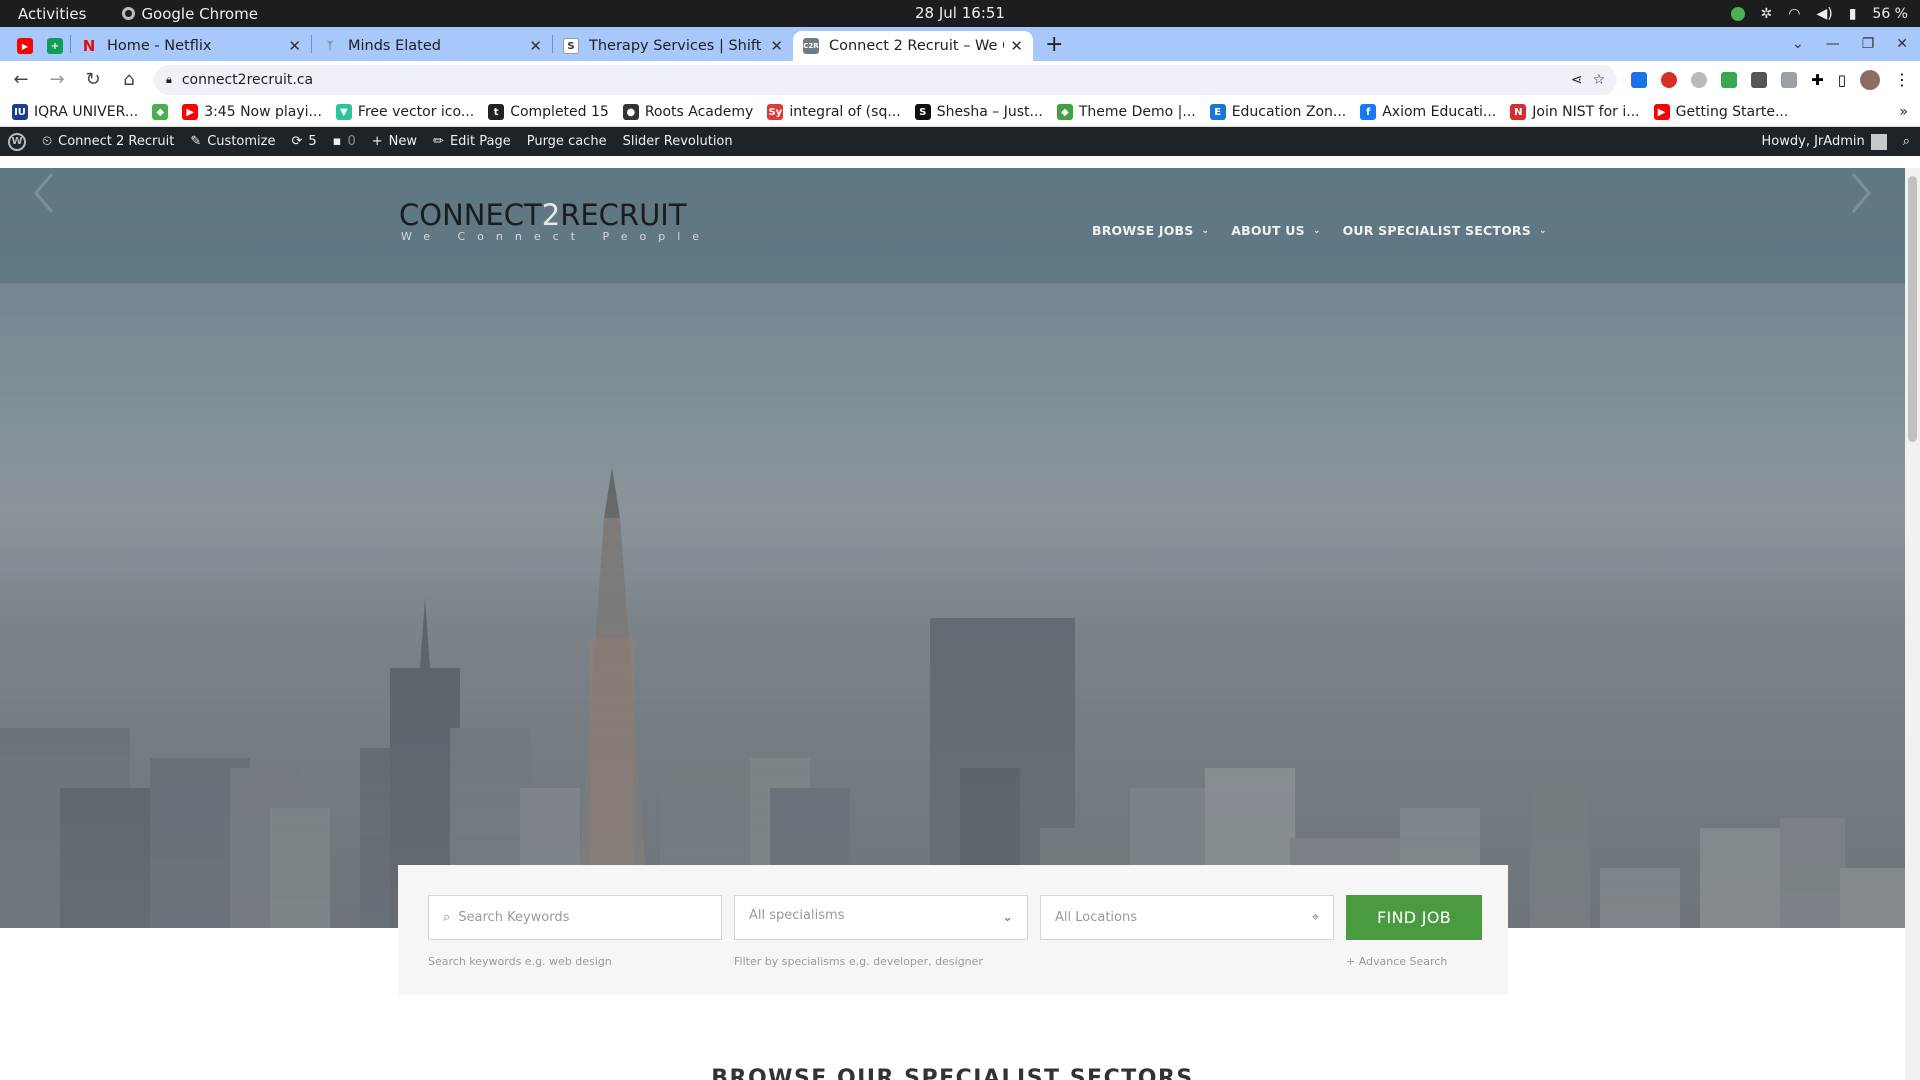 This screenshot has width=1920, height=1080. I want to click on lock-icon: 🔒︎, so click(169, 80).